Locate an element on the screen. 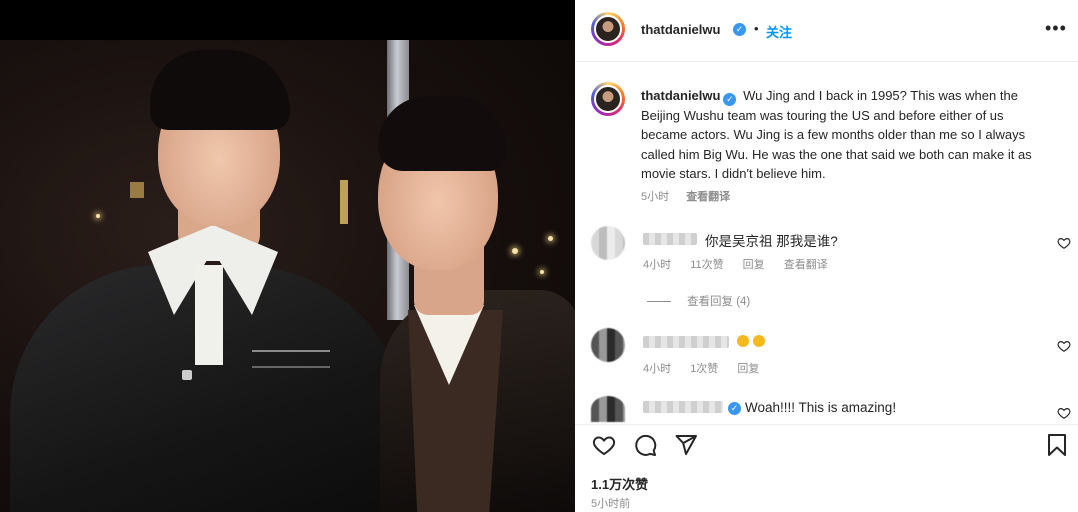 This screenshot has height=512, width=1078. comment-meta: 4小时 11次赞 回复 查看翻译 is located at coordinates (743, 264).